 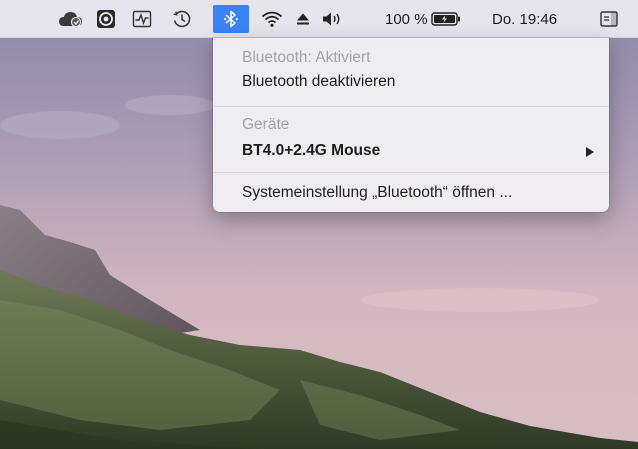 I want to click on battery-percent-label: 100 %, so click(x=406, y=19).